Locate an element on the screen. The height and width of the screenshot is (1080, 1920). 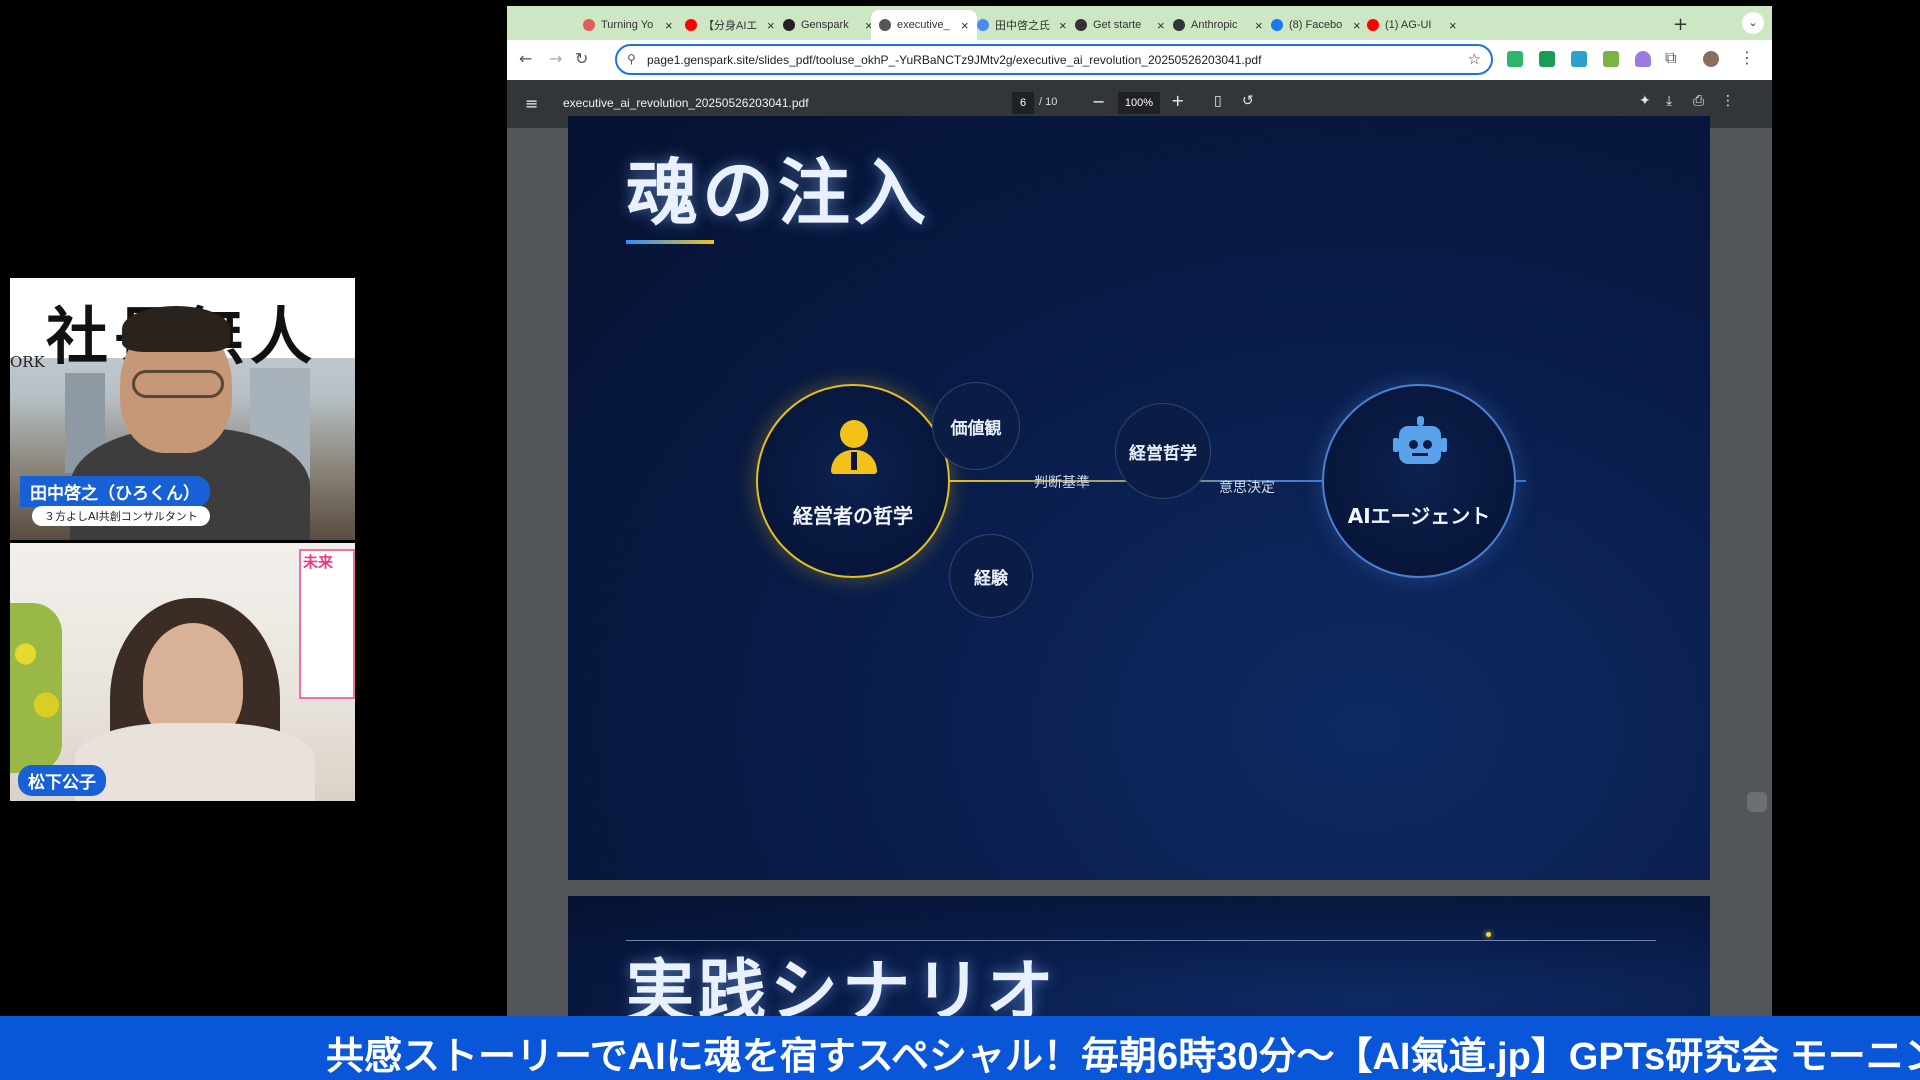
extension-purple-icon is located at coordinates (1643, 59).